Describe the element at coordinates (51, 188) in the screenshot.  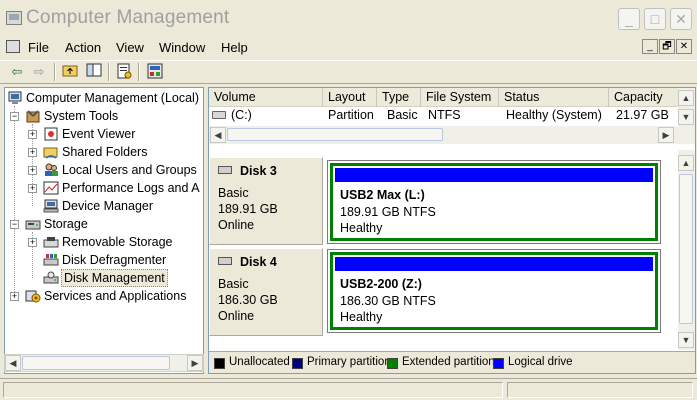
I see `perf-logs-icon` at that location.